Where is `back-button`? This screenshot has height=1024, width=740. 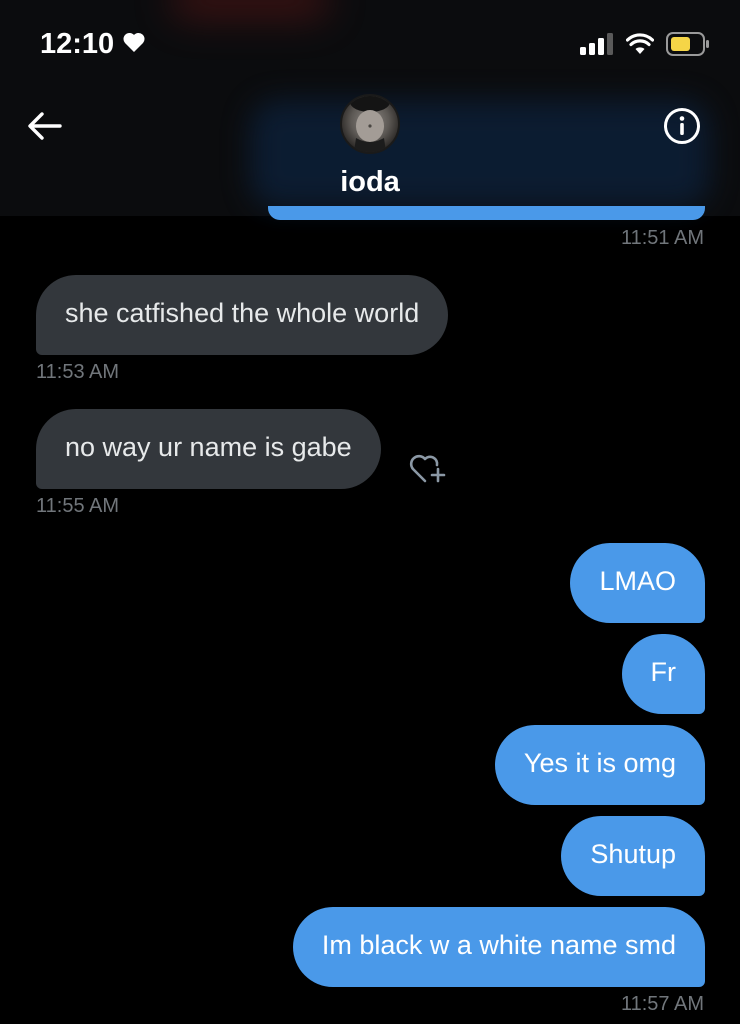 back-button is located at coordinates (44, 126).